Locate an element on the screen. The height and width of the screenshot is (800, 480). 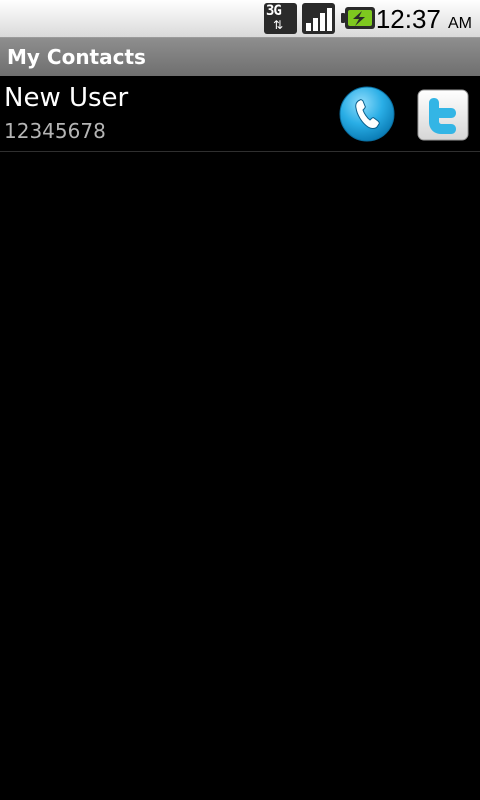
call-button is located at coordinates (367, 114).